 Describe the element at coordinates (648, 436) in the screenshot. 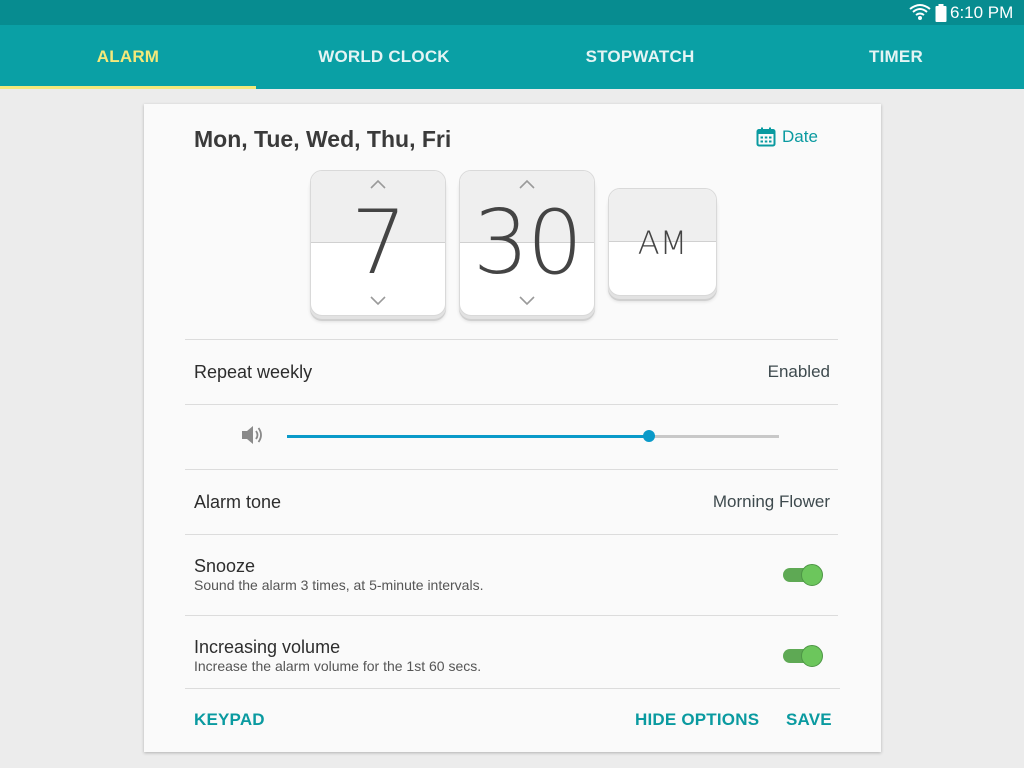

I see `volume-slider-thumb` at that location.